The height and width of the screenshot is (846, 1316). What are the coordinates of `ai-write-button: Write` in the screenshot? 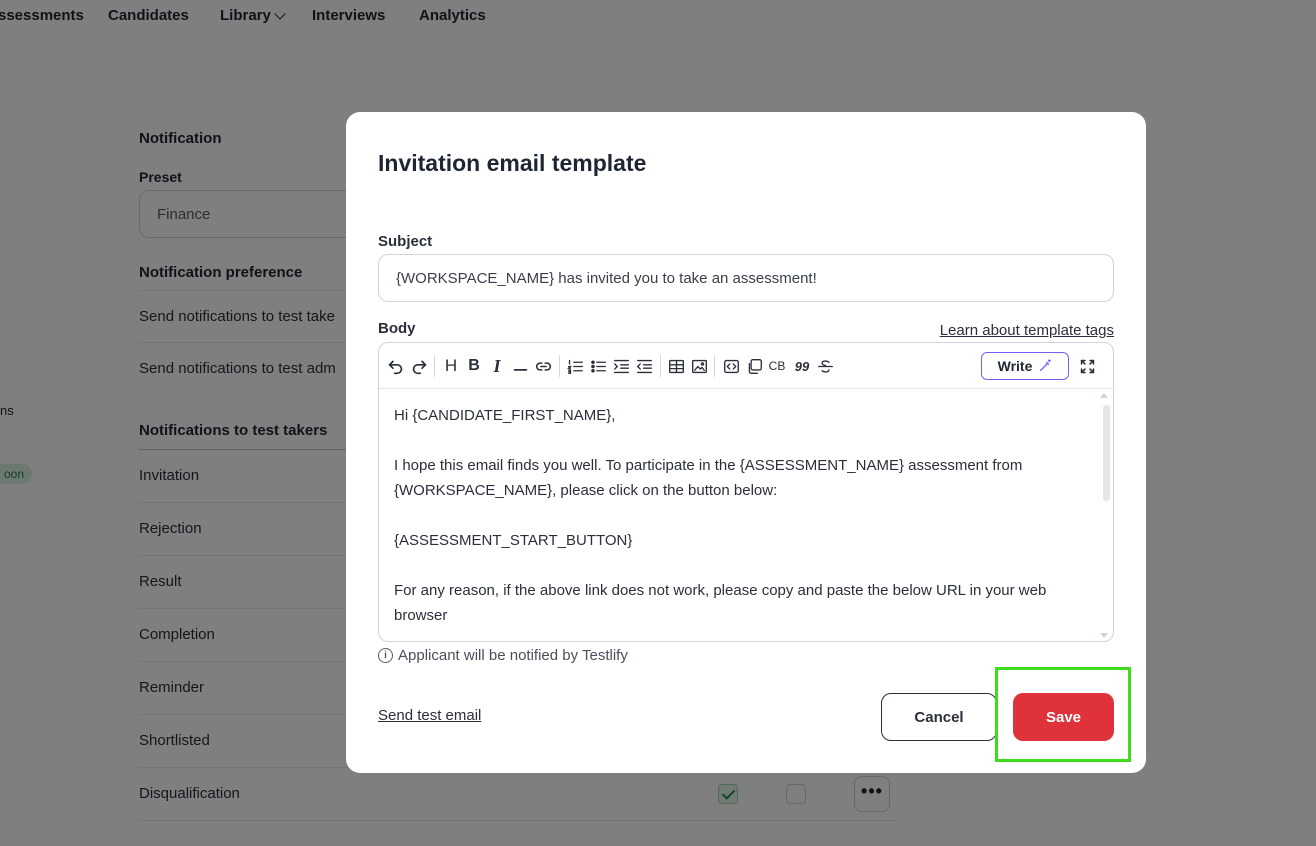 It's located at (1025, 366).